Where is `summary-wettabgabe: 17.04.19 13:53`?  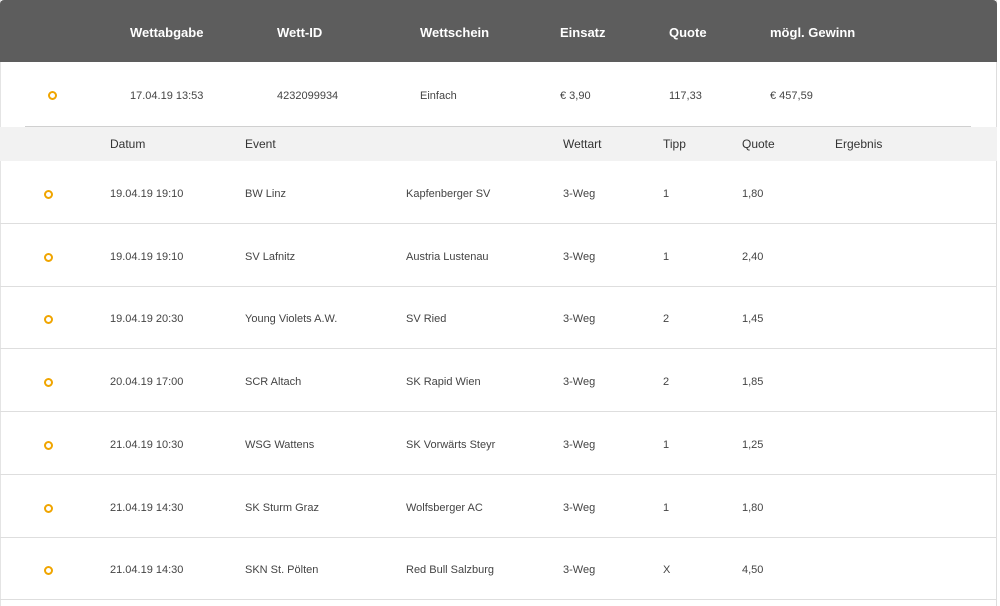 summary-wettabgabe: 17.04.19 13:53 is located at coordinates (167, 96).